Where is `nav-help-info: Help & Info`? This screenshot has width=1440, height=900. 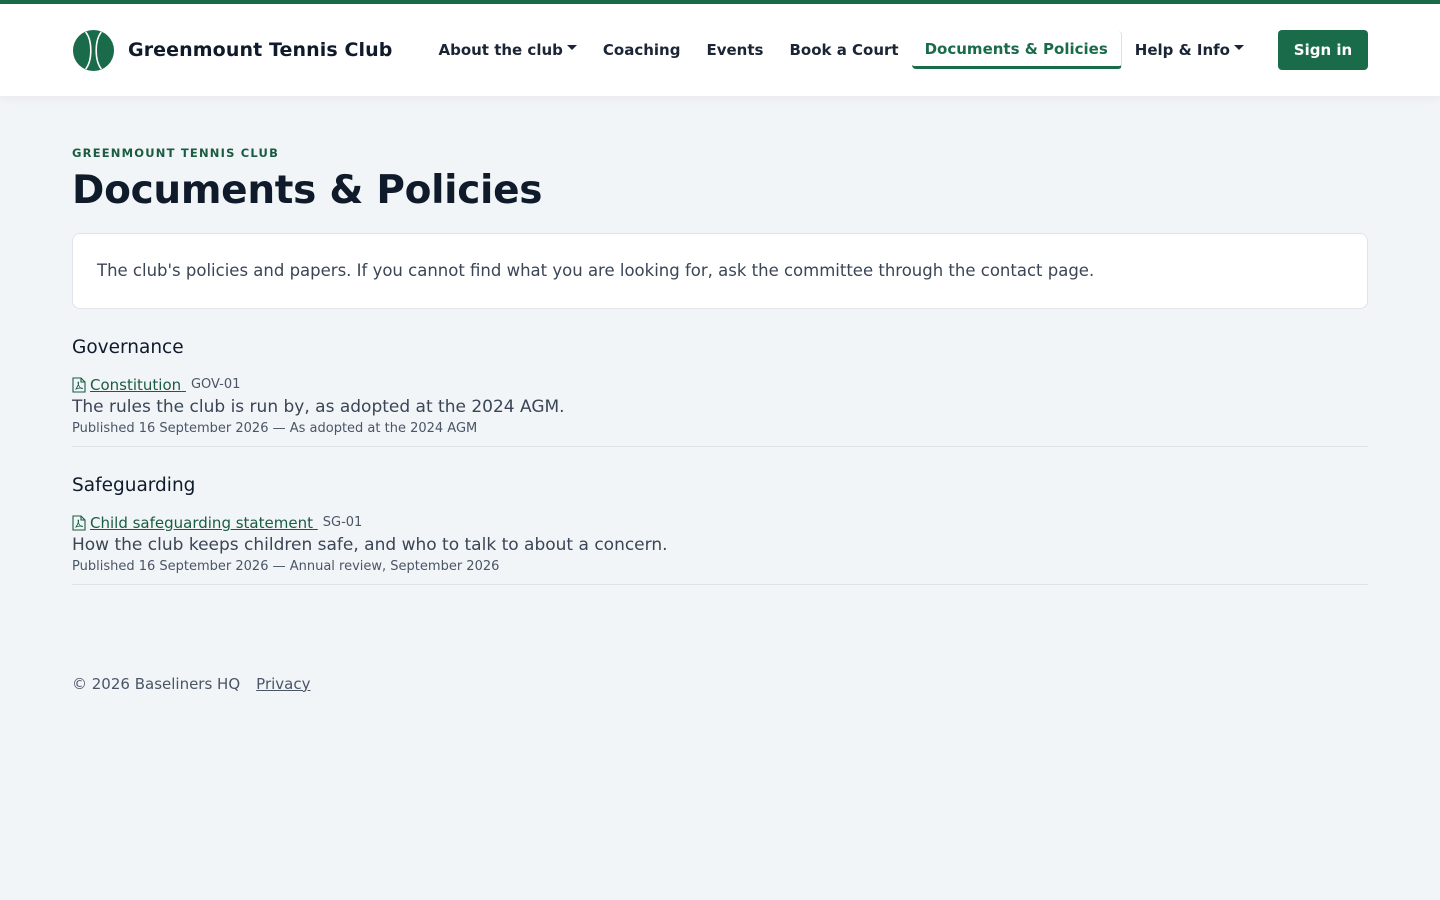 nav-help-info: Help & Info is located at coordinates (1189, 50).